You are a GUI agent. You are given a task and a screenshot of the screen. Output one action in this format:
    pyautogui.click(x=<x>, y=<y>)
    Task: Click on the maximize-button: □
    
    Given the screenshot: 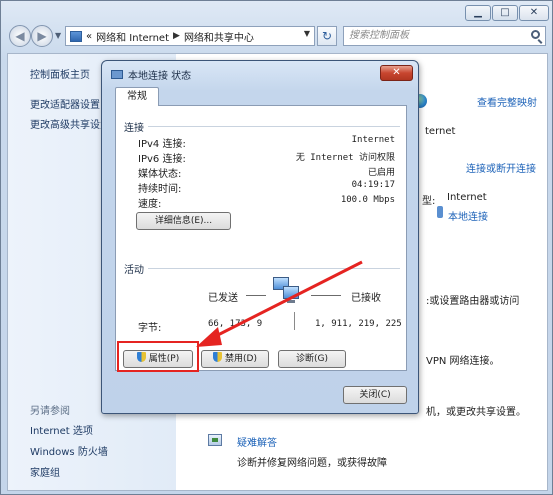 What is the action you would take?
    pyautogui.click(x=505, y=13)
    